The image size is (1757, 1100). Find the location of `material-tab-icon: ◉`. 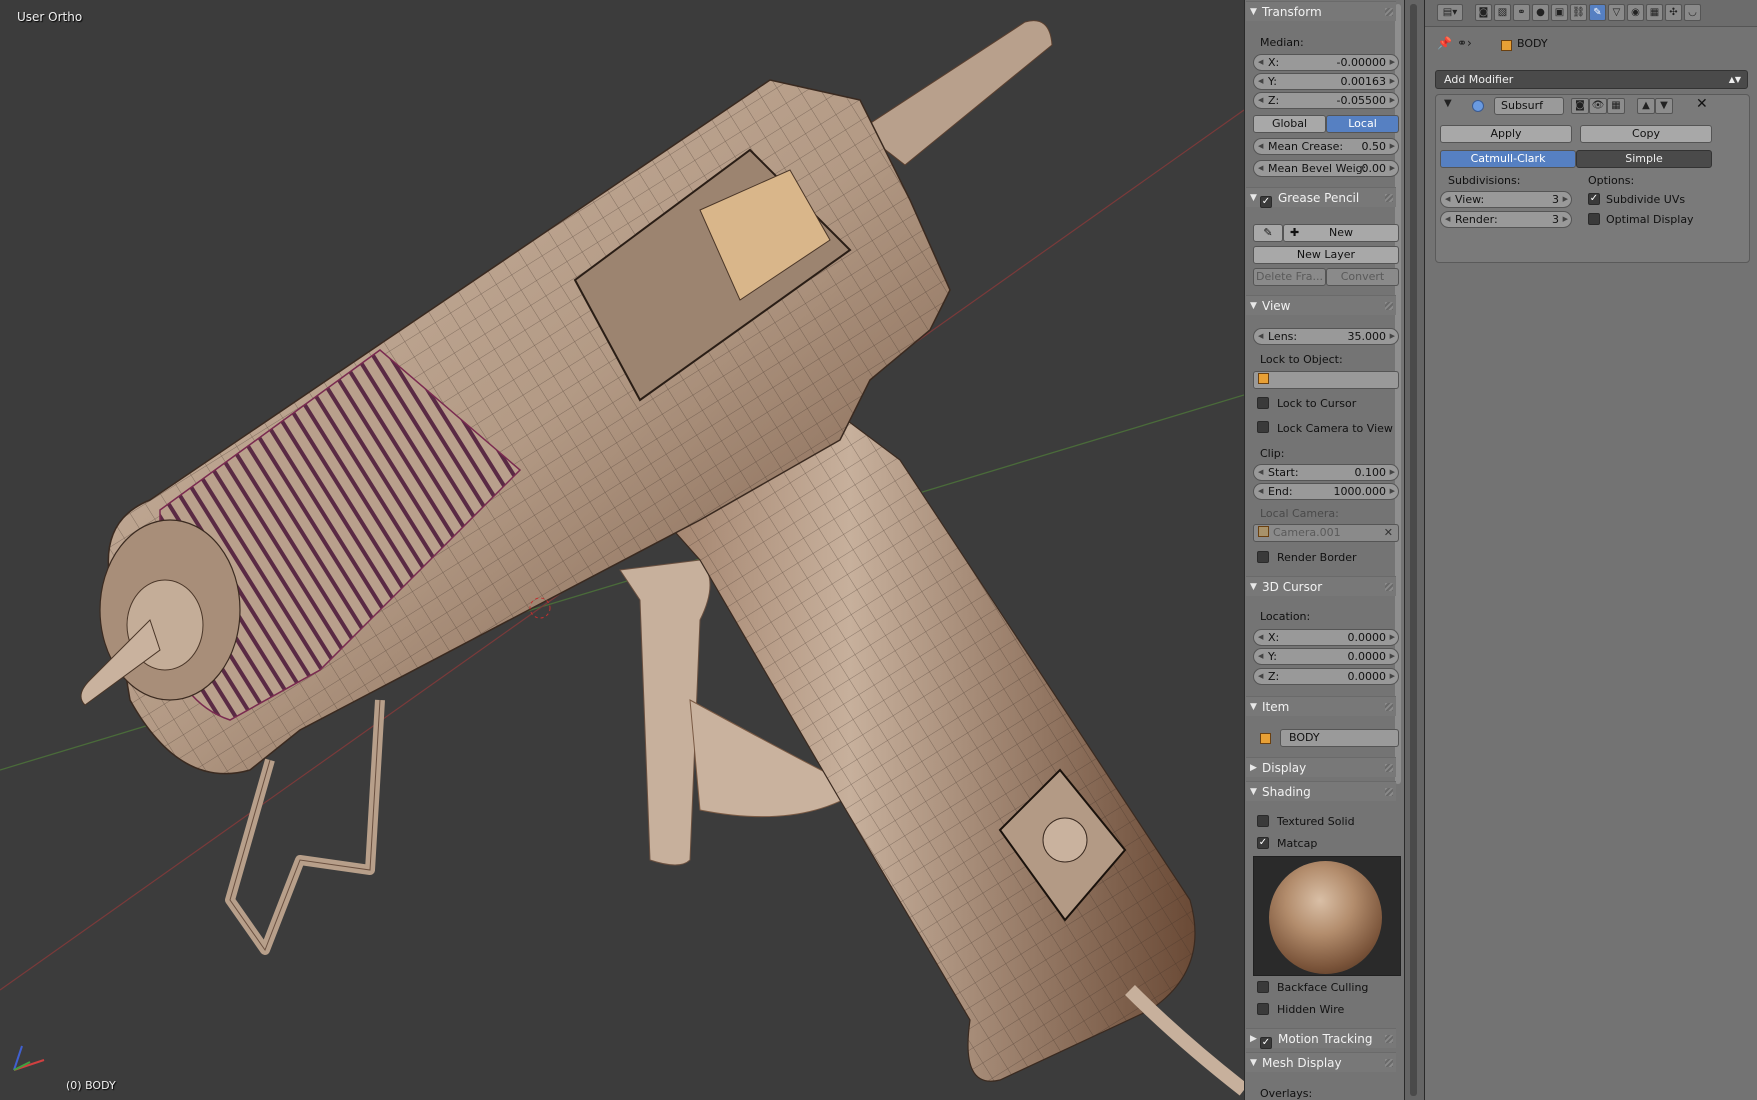

material-tab-icon: ◉ is located at coordinates (1635, 12).